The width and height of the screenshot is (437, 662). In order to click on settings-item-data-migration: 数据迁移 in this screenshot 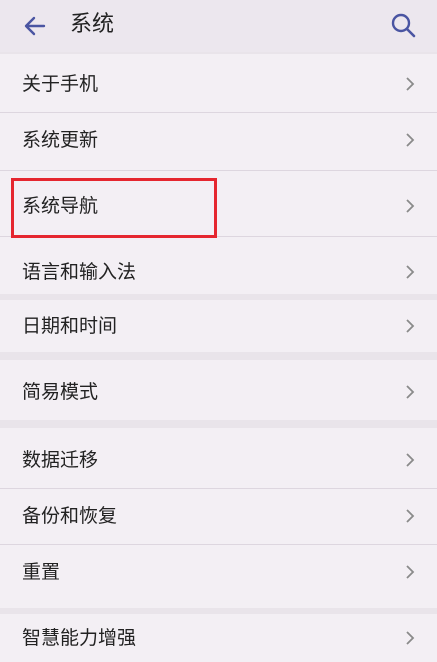, I will do `click(218, 460)`.